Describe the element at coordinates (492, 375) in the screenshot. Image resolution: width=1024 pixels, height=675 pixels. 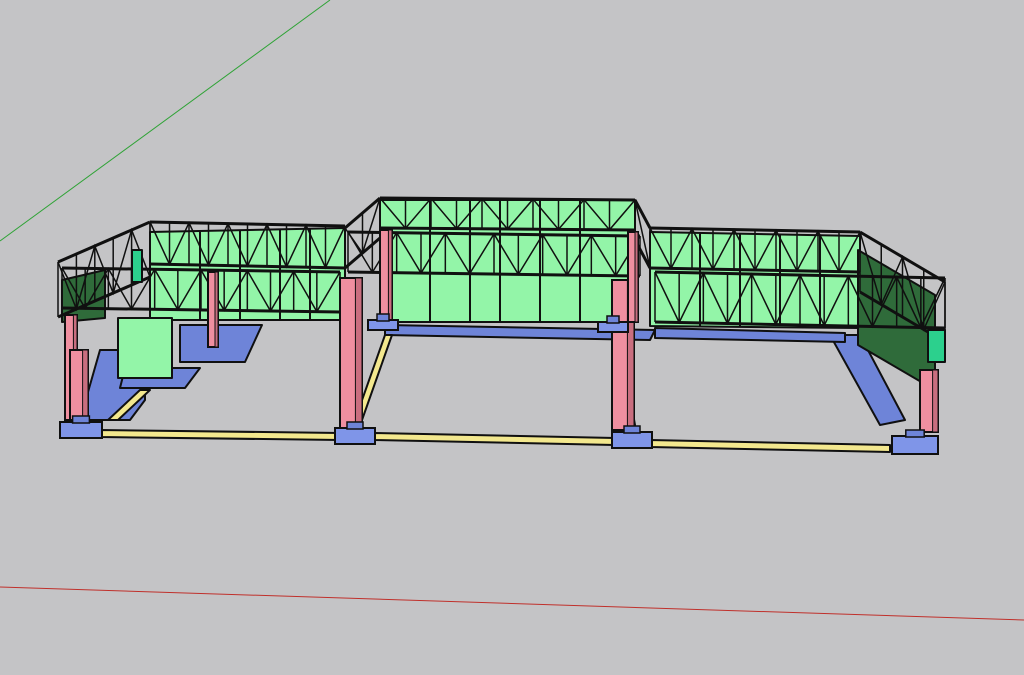
I see `foundation-slabs` at that location.